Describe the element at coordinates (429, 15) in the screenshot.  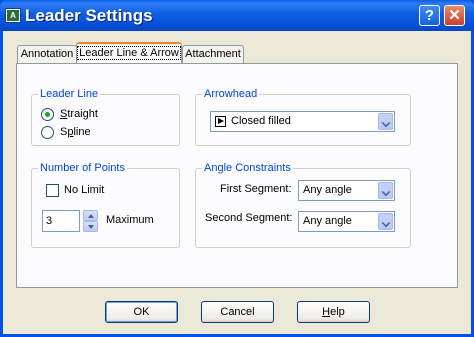
I see `help-title-button: ?` at that location.